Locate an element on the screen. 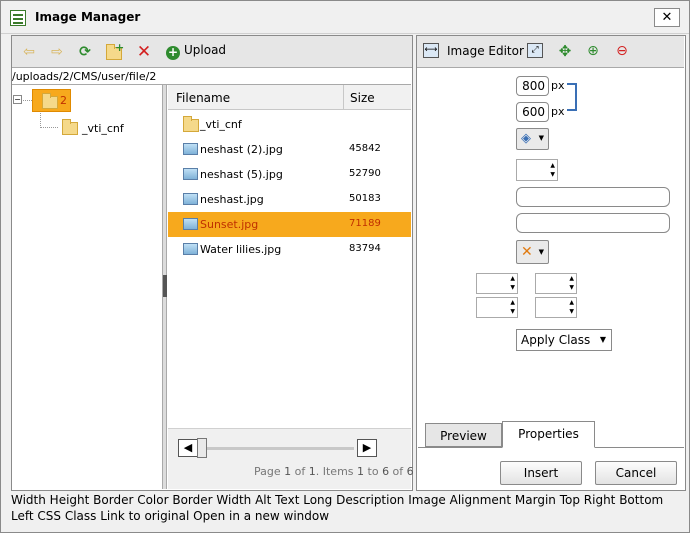 The height and width of the screenshot is (533, 690). refresh-icon: ⟳ is located at coordinates (85, 52).